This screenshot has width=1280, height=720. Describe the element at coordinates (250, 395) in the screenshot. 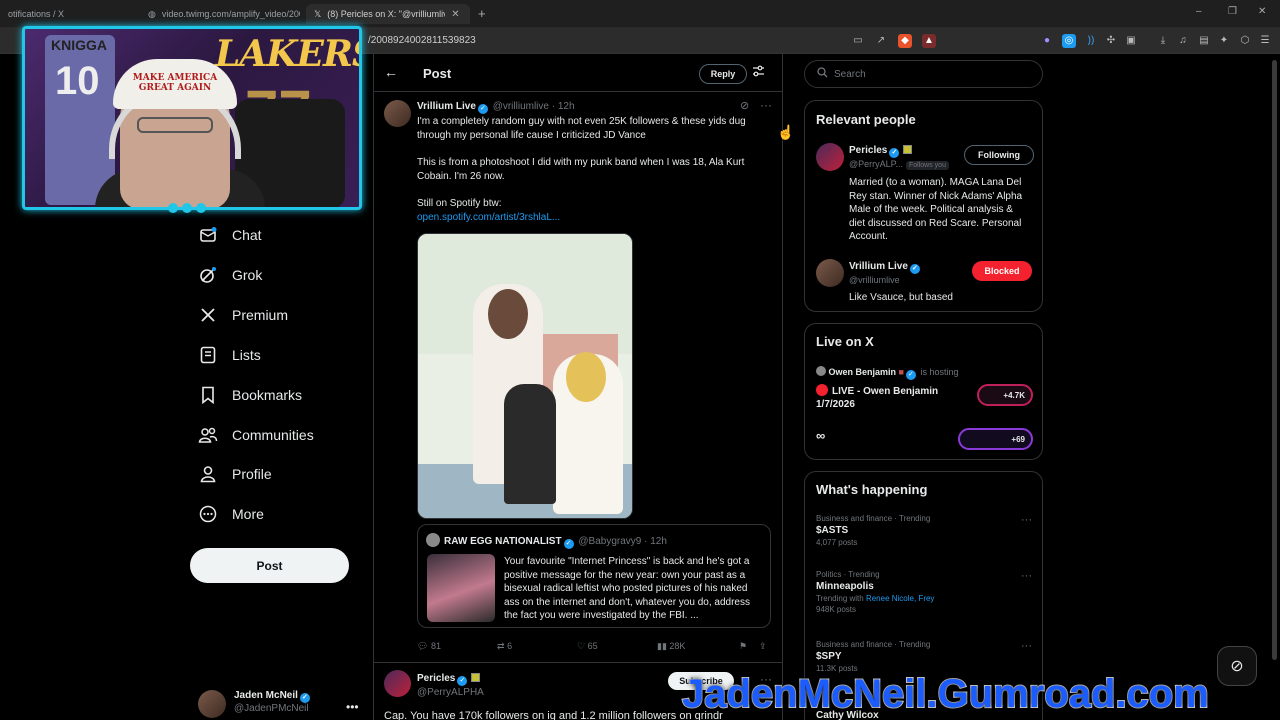

I see `sidebar-item-bookmarks: Bookmarks` at that location.